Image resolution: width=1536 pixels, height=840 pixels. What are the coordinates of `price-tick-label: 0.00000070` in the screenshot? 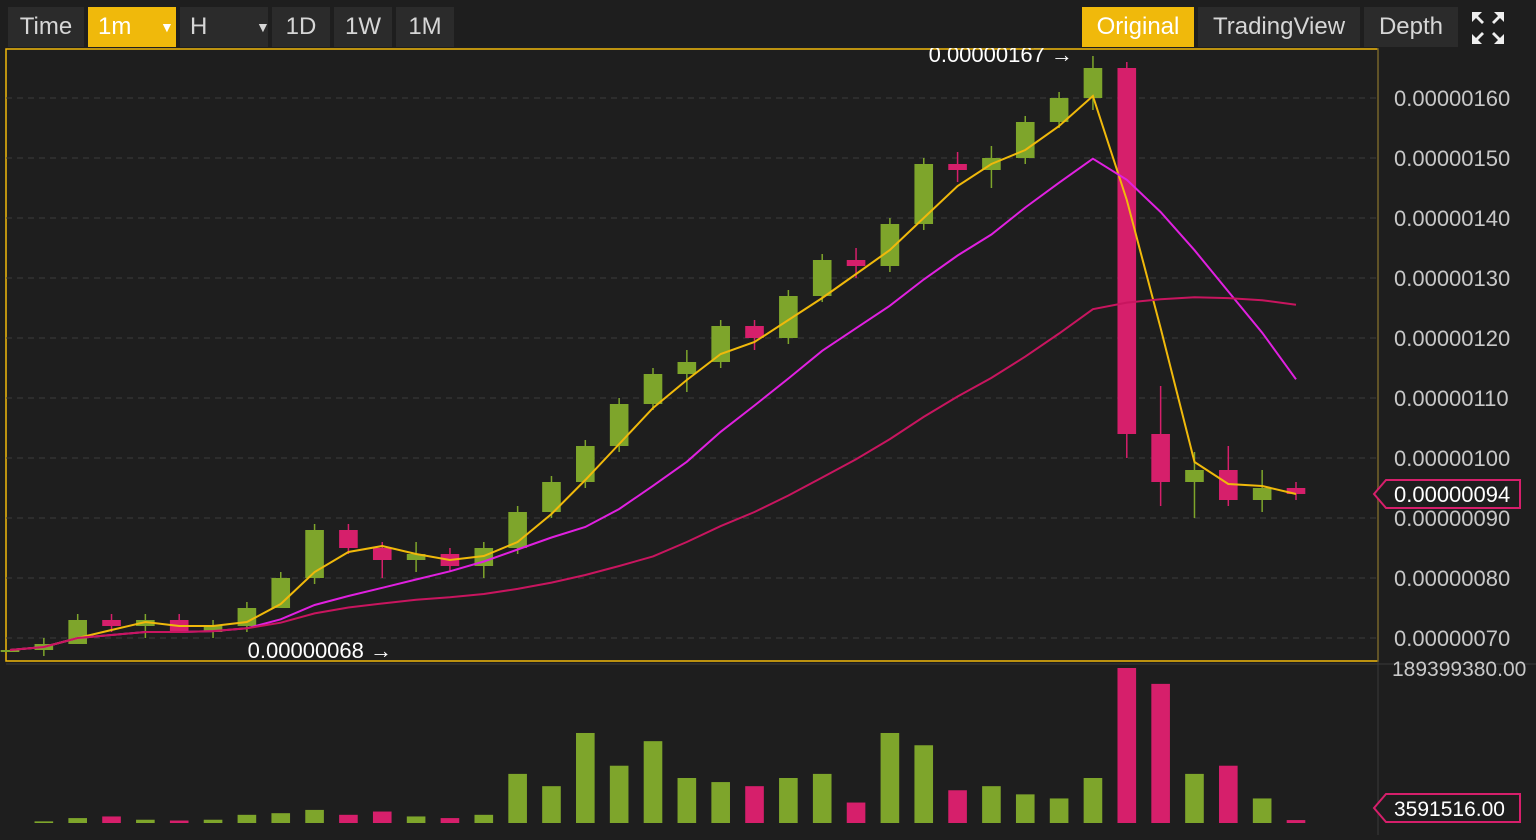 It's located at (1452, 638).